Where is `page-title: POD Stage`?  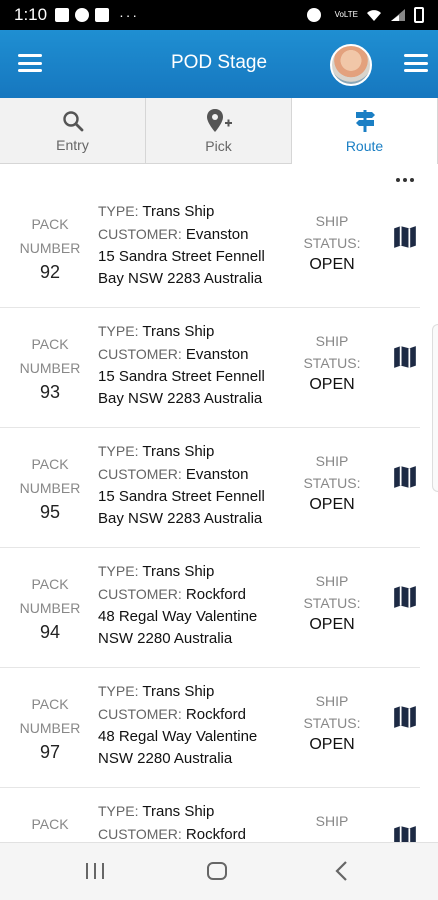 page-title: POD Stage is located at coordinates (219, 62).